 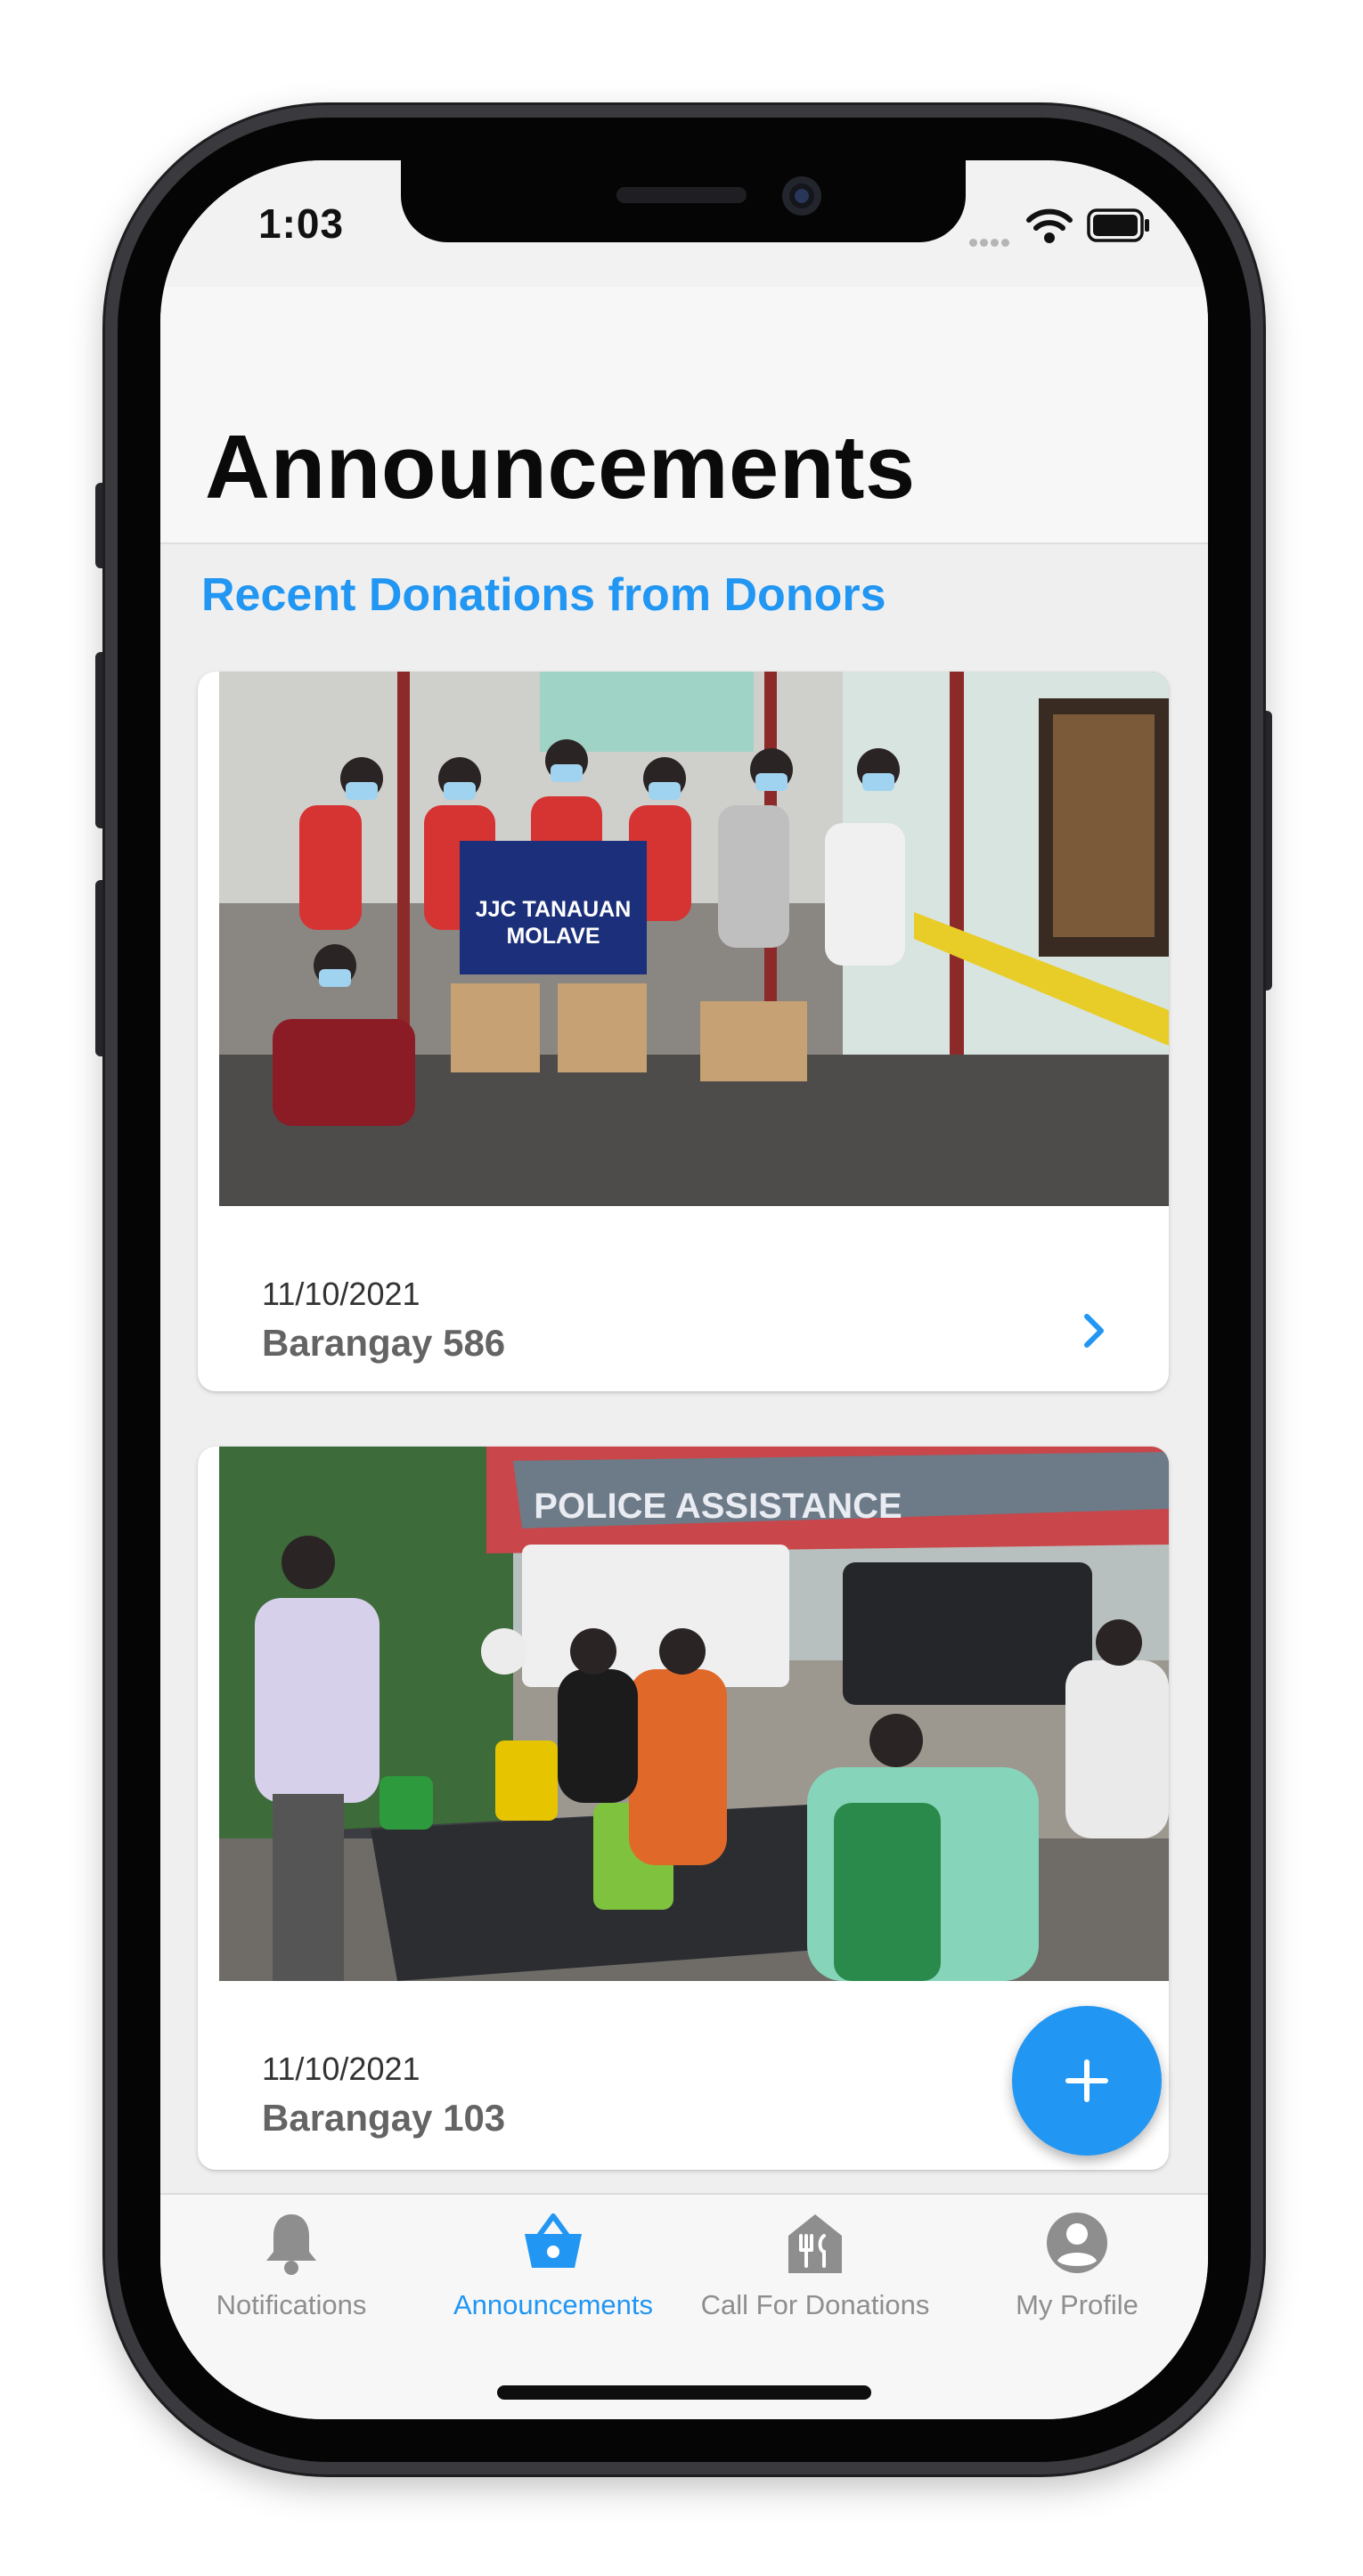 I want to click on add-announcement-button, so click(x=1087, y=2081).